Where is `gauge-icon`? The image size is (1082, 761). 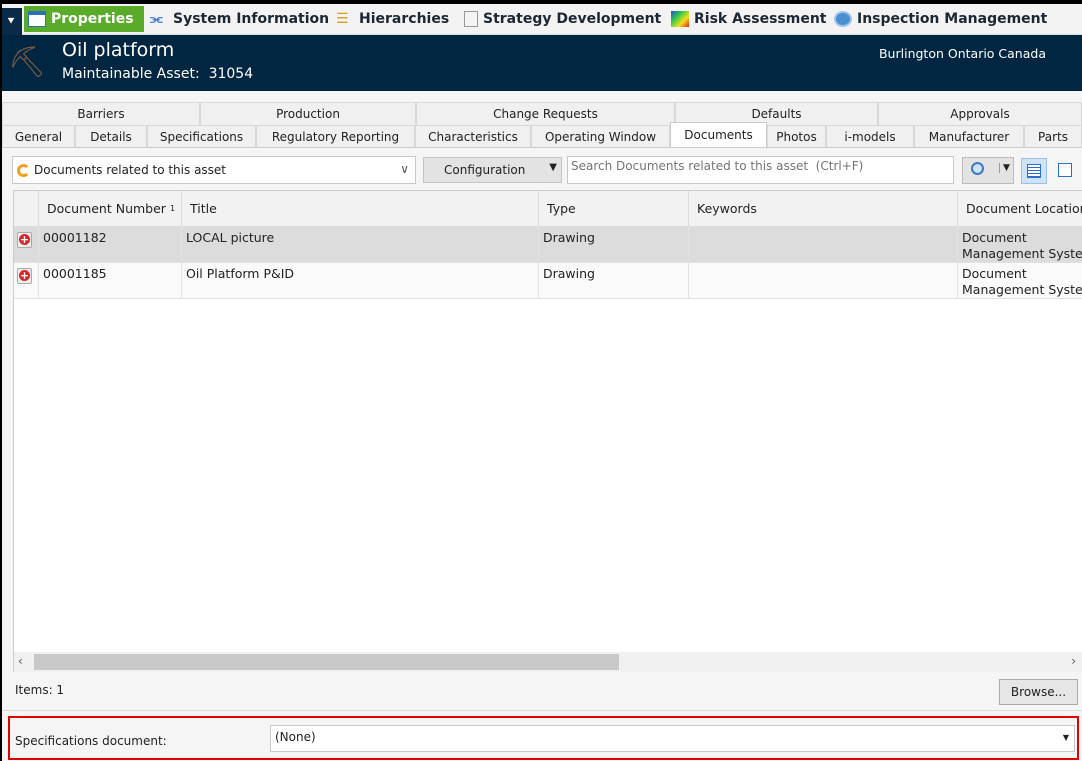 gauge-icon is located at coordinates (843, 19).